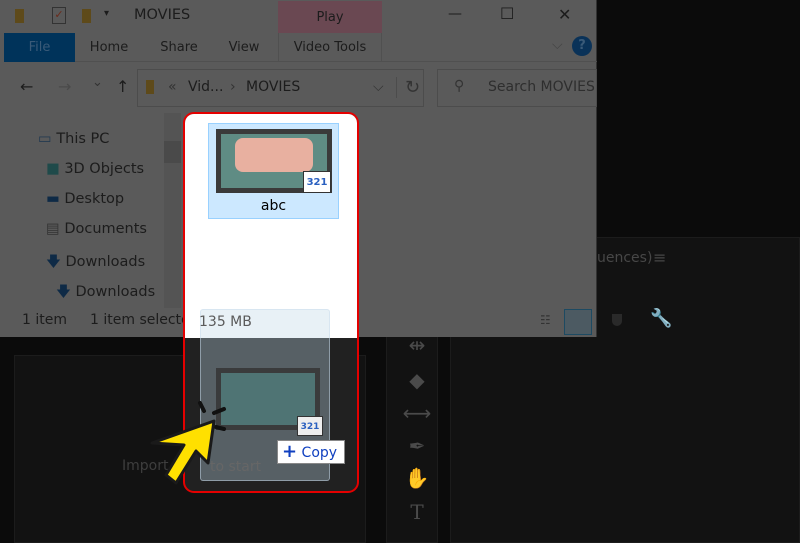 Image resolution: width=800 pixels, height=543 pixels. I want to click on contextual-tab-play: Play, so click(330, 17).